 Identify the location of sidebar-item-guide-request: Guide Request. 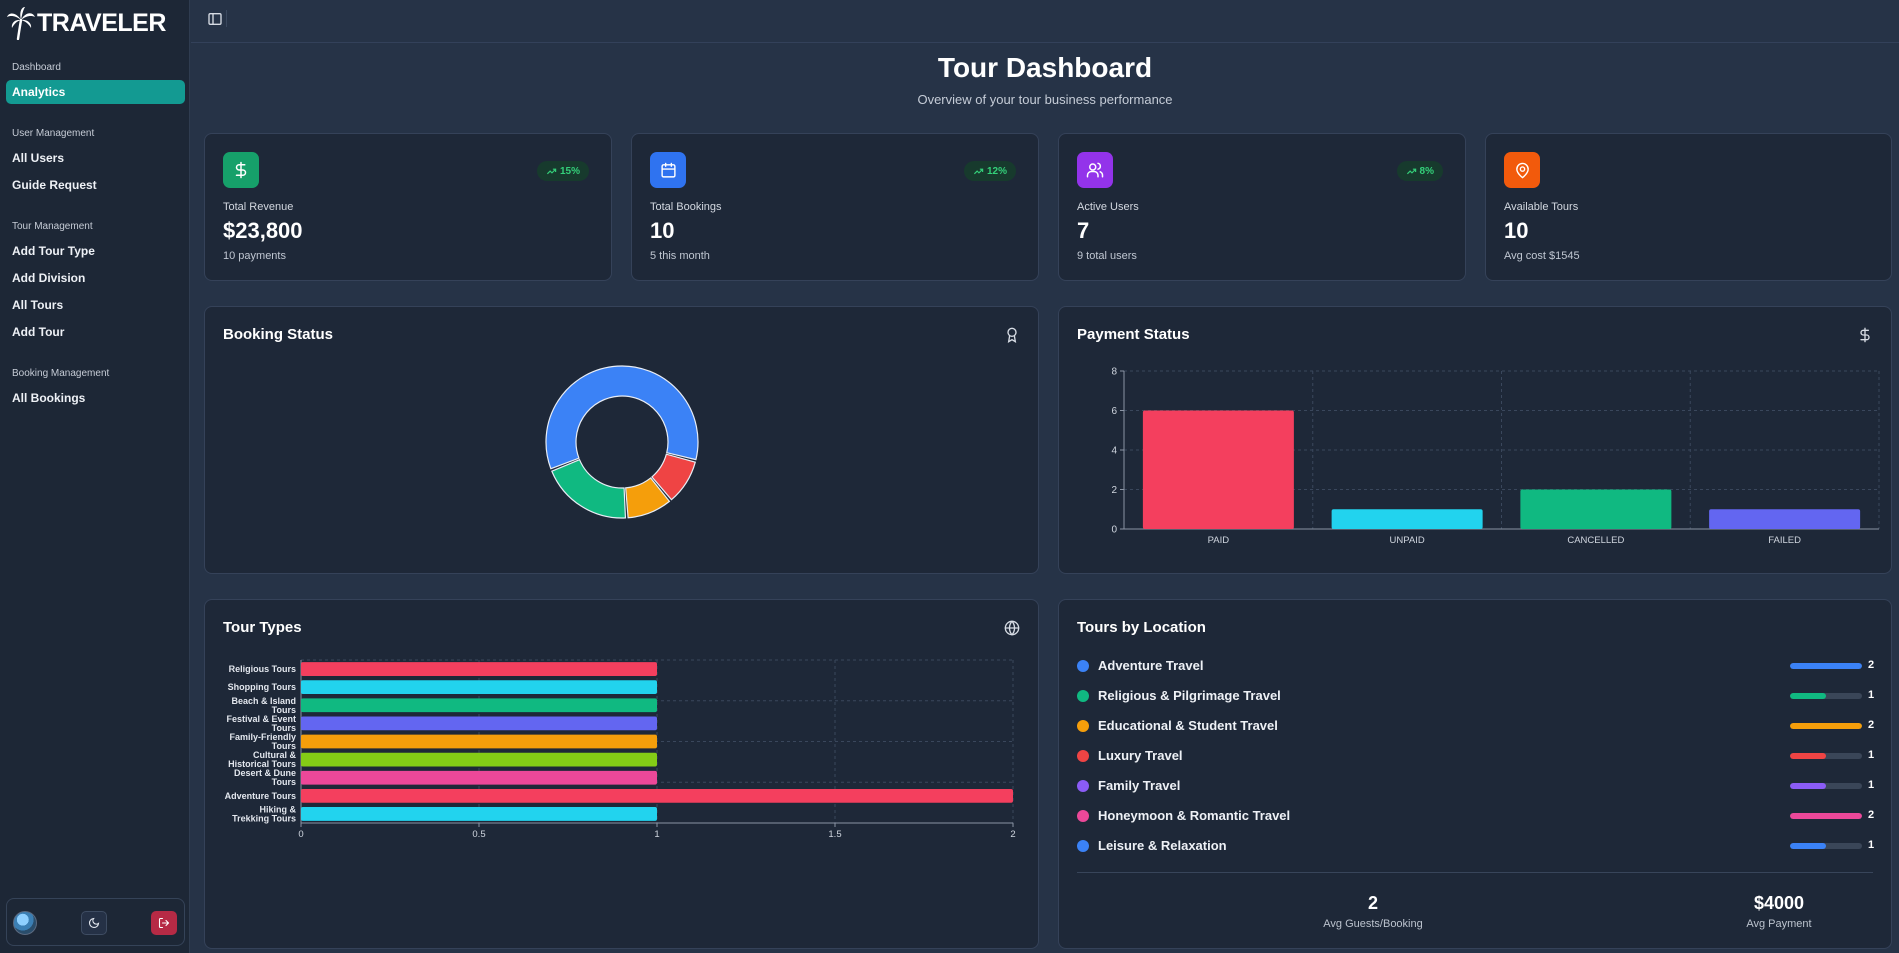
(54, 185).